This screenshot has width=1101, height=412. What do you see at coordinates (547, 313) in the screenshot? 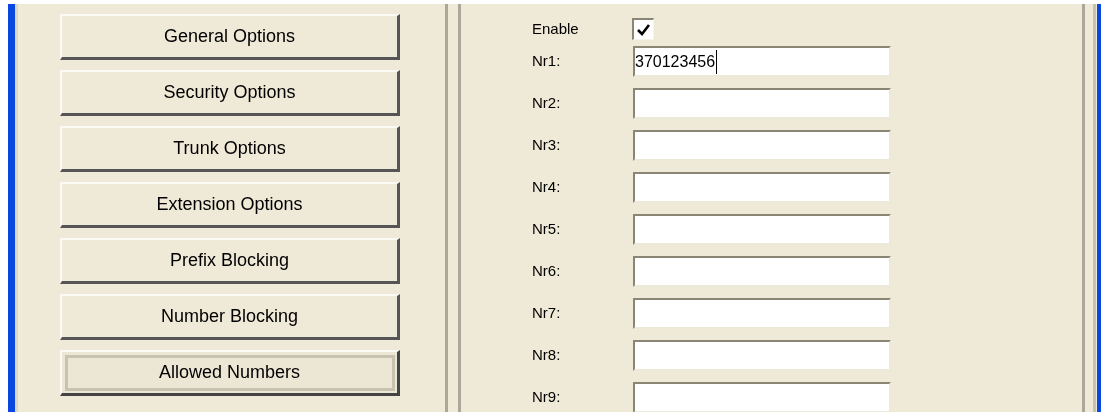
I see `number-label: Nr7:` at bounding box center [547, 313].